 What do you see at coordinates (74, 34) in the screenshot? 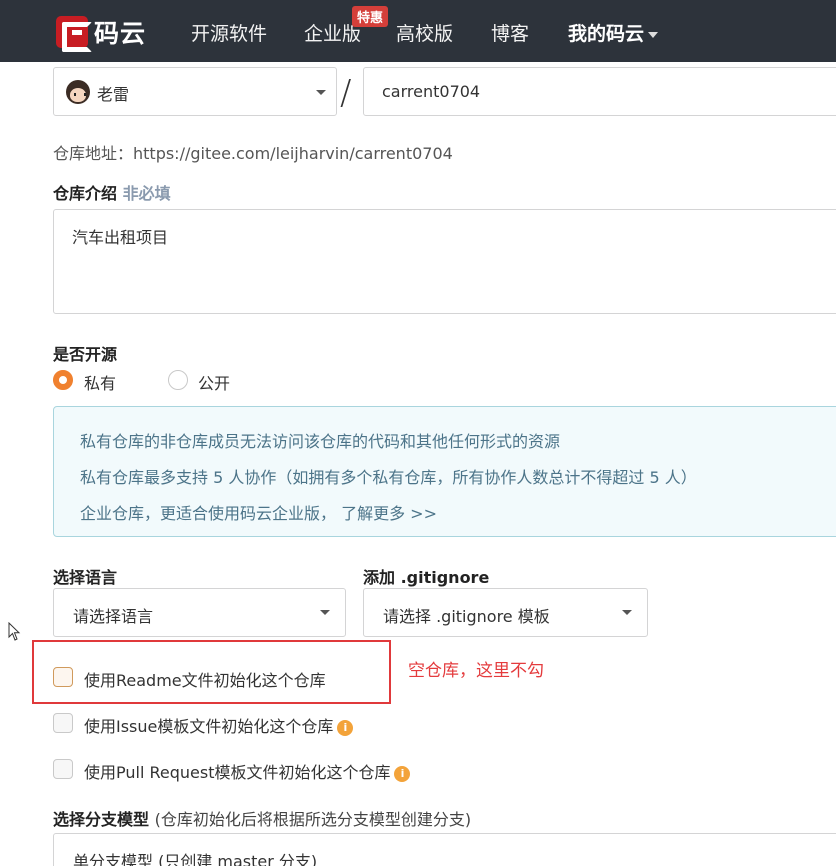
I see `gitee-logo-icon` at bounding box center [74, 34].